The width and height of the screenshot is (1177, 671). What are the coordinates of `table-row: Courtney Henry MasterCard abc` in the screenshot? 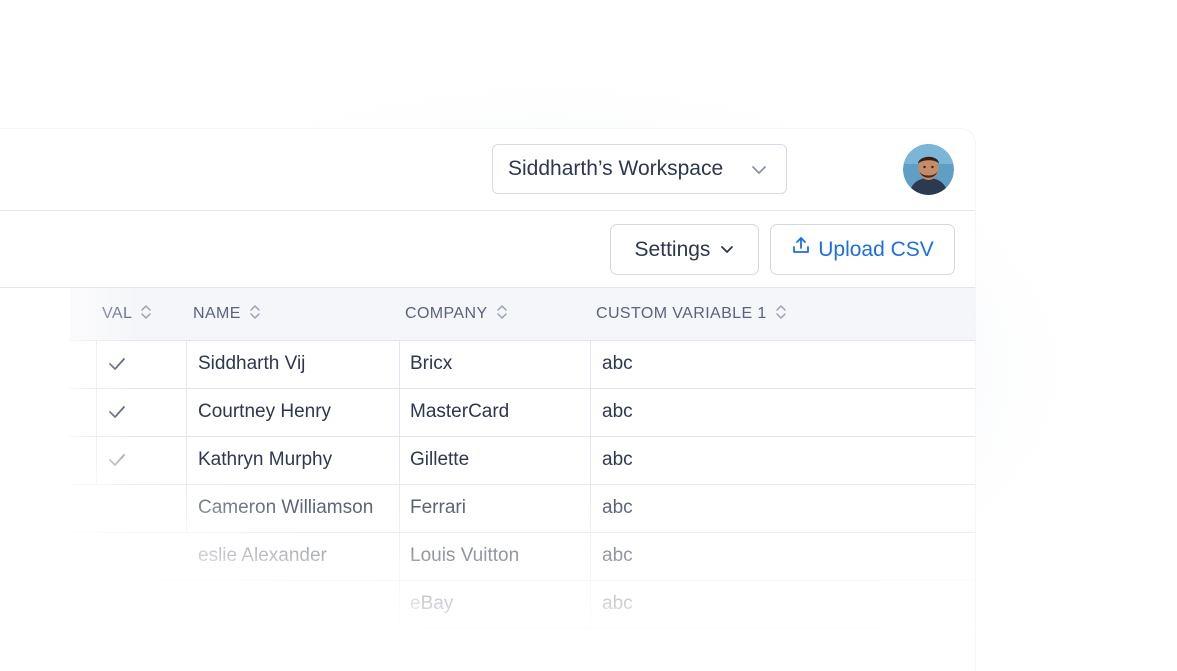 It's located at (522, 413).